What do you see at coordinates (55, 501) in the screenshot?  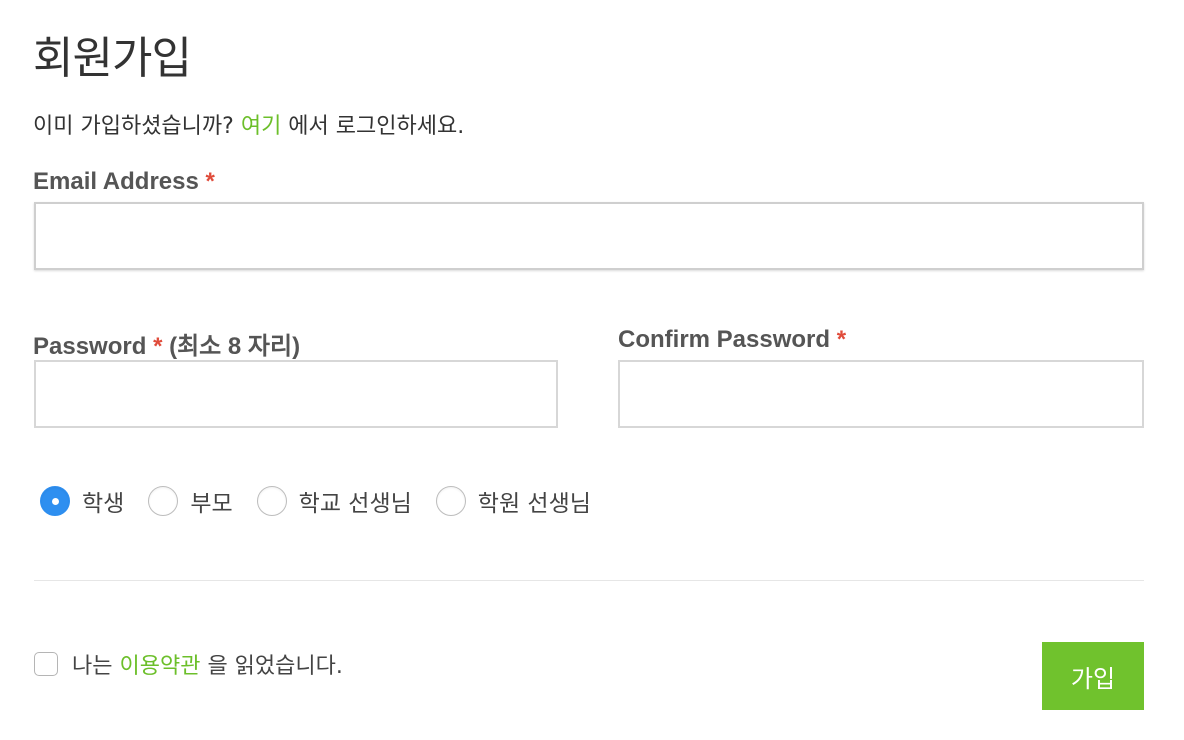 I see `radio-button-checked` at bounding box center [55, 501].